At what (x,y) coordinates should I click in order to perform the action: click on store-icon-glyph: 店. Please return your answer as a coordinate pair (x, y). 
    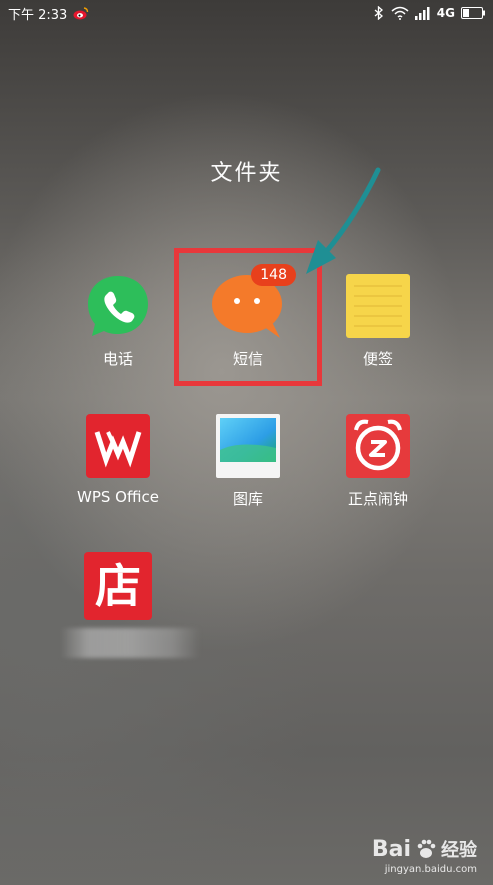
    Looking at the image, I should click on (118, 586).